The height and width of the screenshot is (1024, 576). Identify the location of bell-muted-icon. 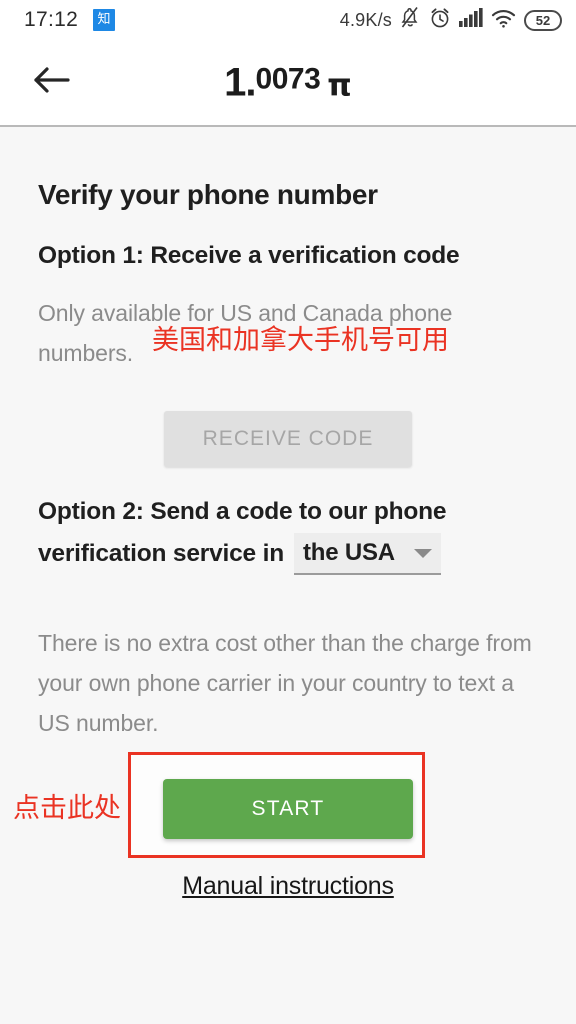
(410, 20).